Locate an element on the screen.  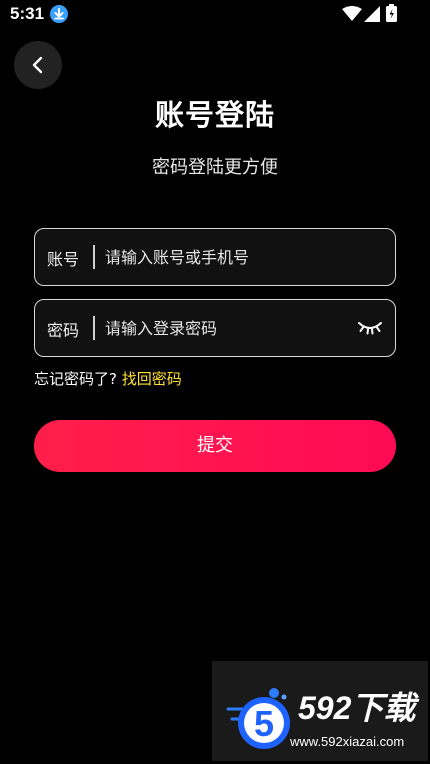
watermark-brand: 592下载 is located at coordinates (357, 708).